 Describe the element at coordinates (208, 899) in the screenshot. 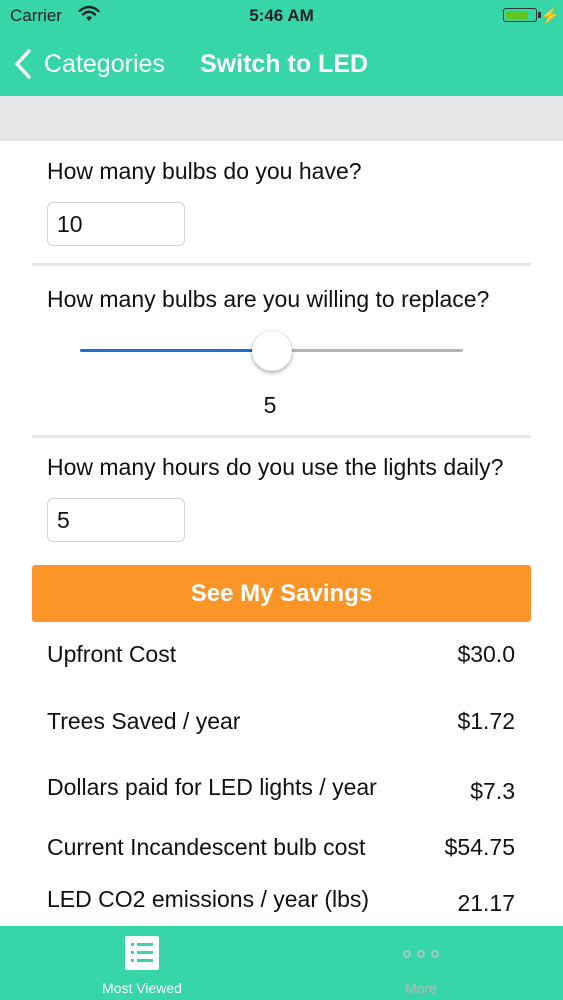

I see `result-label-co2-emissions: LED CO2 emissions / year (lbs)` at that location.